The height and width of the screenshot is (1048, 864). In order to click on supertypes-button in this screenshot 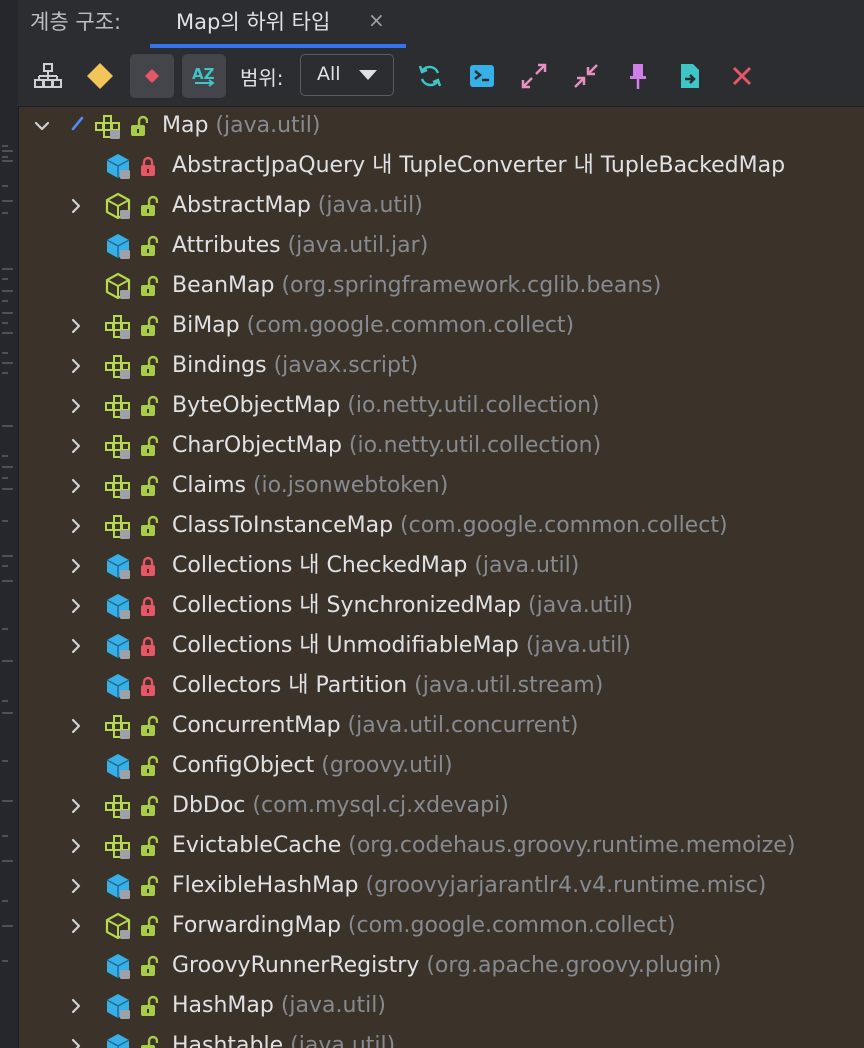, I will do `click(100, 76)`.